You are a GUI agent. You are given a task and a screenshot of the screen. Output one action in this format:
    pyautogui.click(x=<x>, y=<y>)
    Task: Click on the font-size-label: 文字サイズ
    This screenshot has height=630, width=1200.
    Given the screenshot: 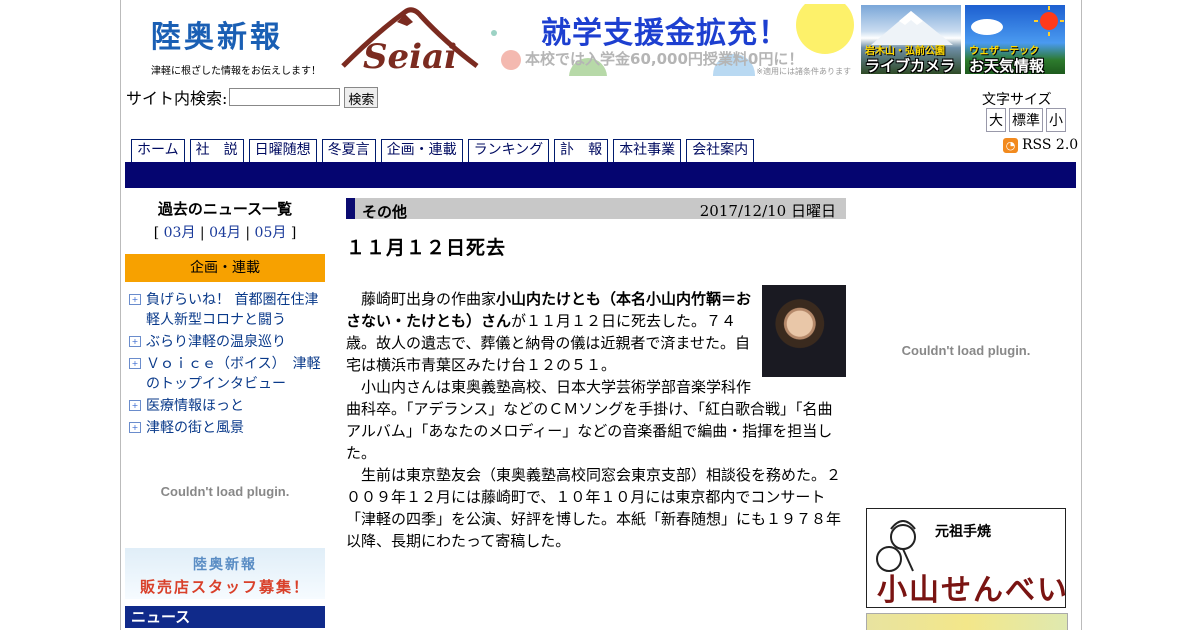 What is the action you would take?
    pyautogui.click(x=1017, y=100)
    